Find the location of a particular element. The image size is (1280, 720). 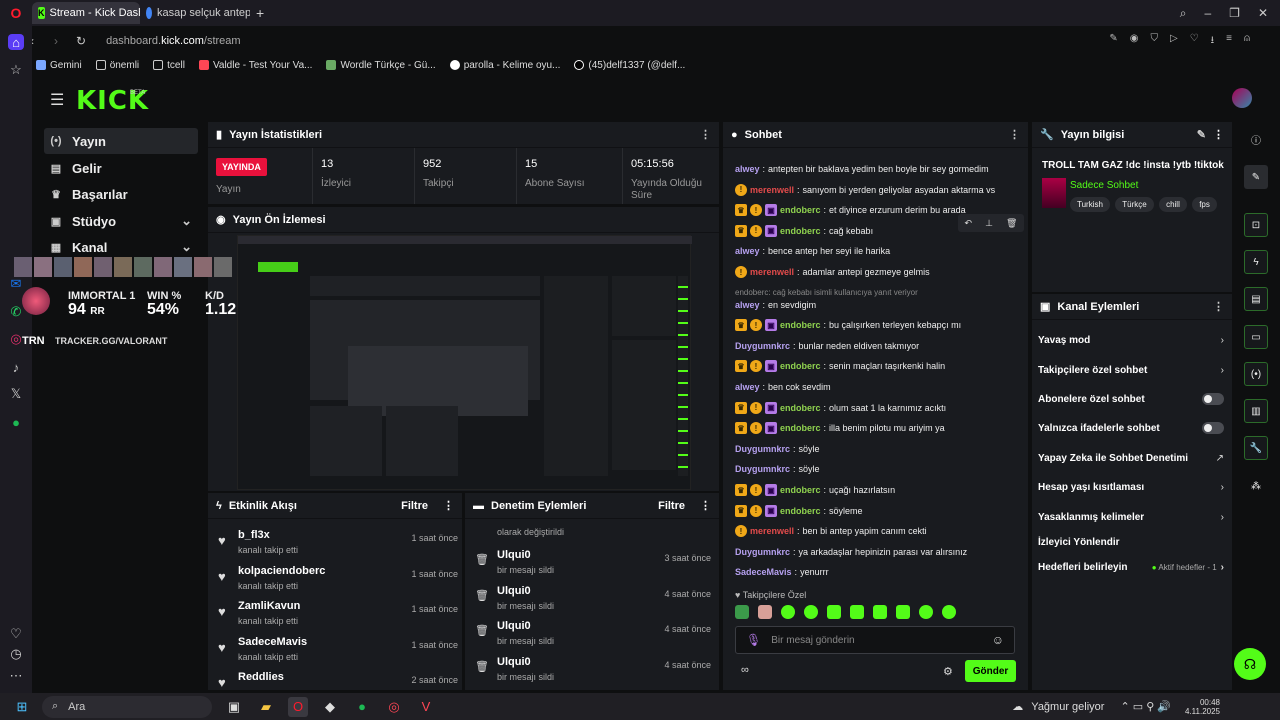

history-icon: ◷ is located at coordinates (16, 654).